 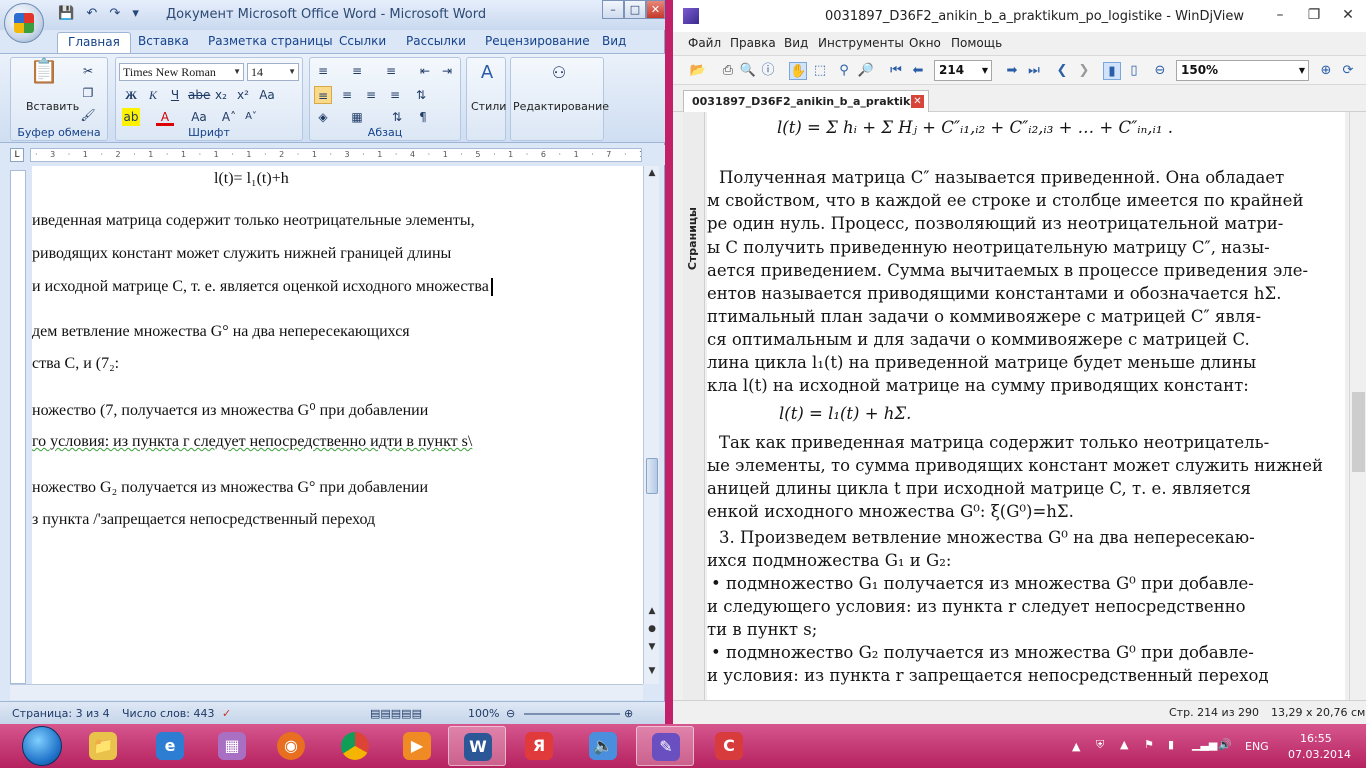 I want to click on clock-date: 07.03.2014, so click(x=1319, y=754).